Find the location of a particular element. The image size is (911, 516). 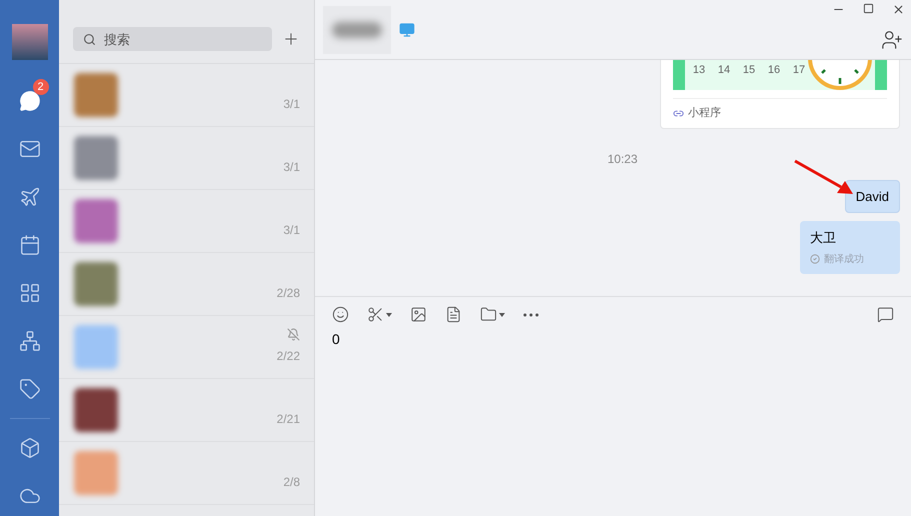

calendar-day: 14 is located at coordinates (724, 70).